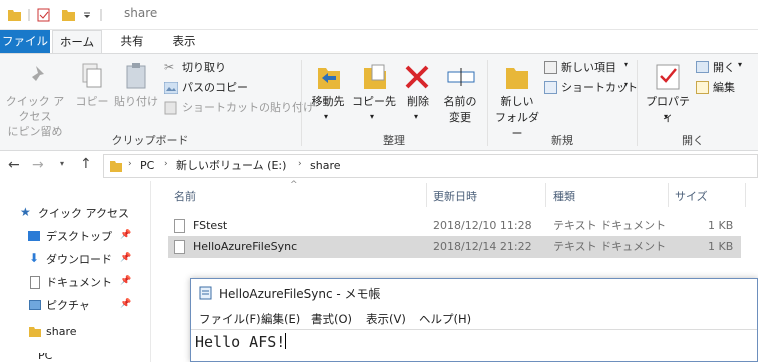 This screenshot has width=758, height=362. Describe the element at coordinates (386, 319) in the screenshot. I see `menu-view: 表示(V)` at that location.